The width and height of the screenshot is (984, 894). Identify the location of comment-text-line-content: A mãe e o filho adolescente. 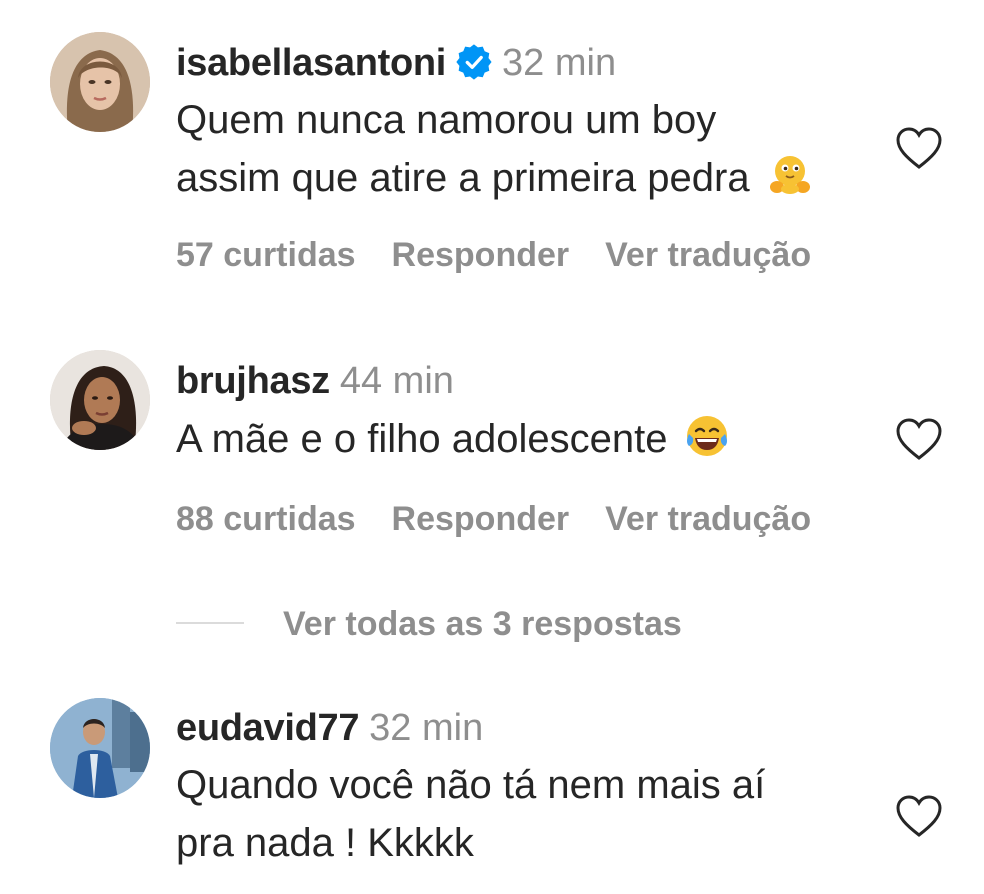
(422, 439).